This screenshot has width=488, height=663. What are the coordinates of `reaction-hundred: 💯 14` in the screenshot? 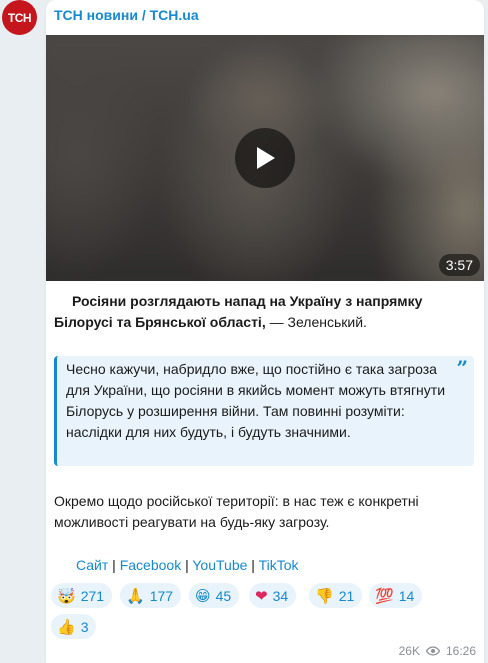 It's located at (396, 595).